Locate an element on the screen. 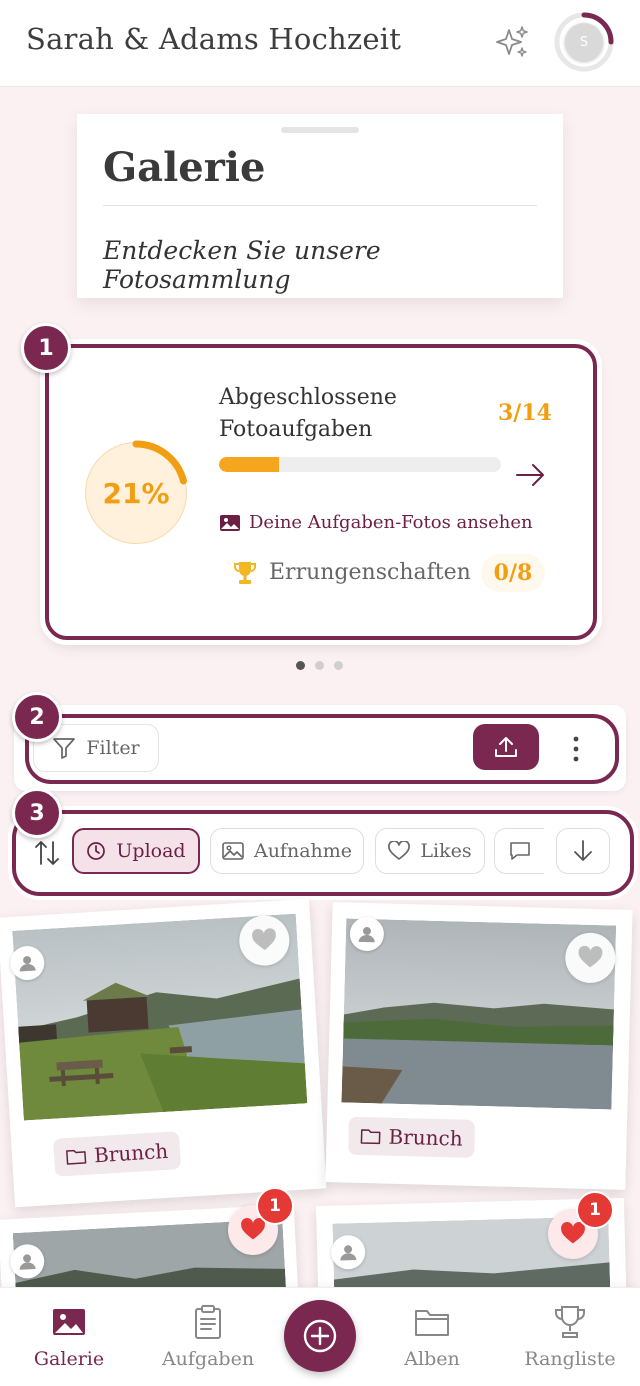 The height and width of the screenshot is (1386, 640). nav-item-galerie: Galerie is located at coordinates (69, 1337).